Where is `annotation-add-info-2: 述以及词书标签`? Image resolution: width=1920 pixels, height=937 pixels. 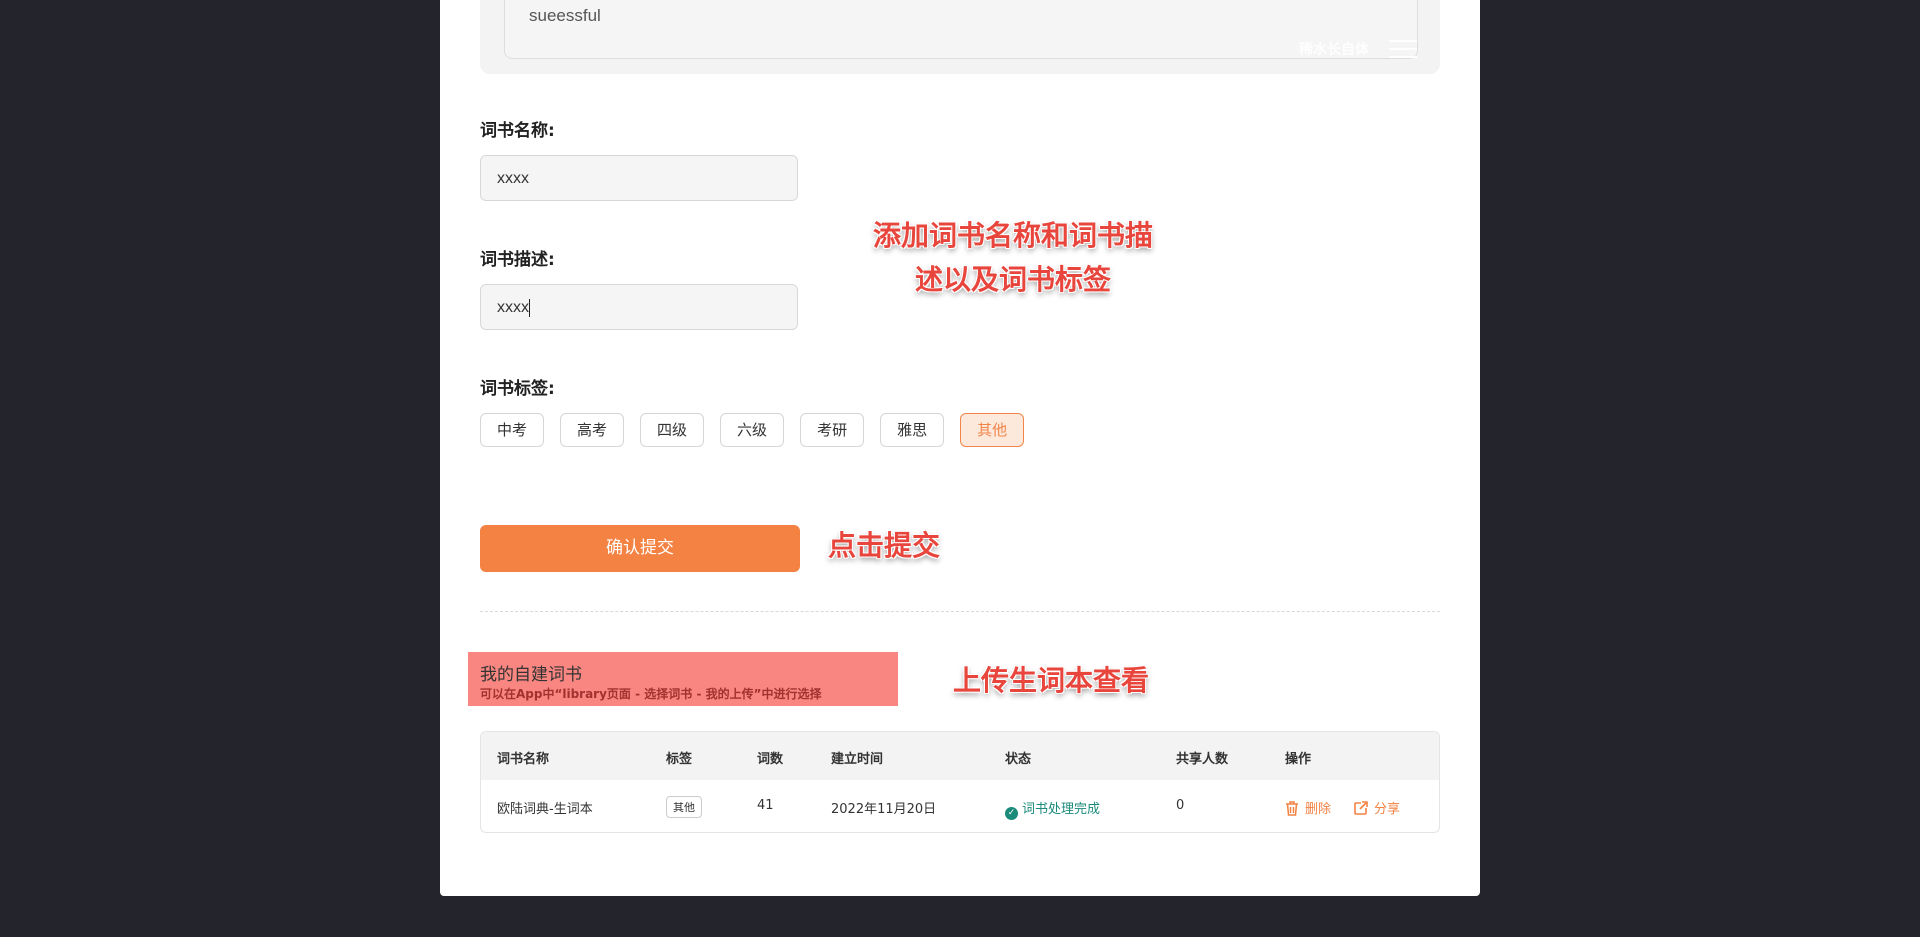
annotation-add-info-2: 述以及词书标签 is located at coordinates (1013, 279).